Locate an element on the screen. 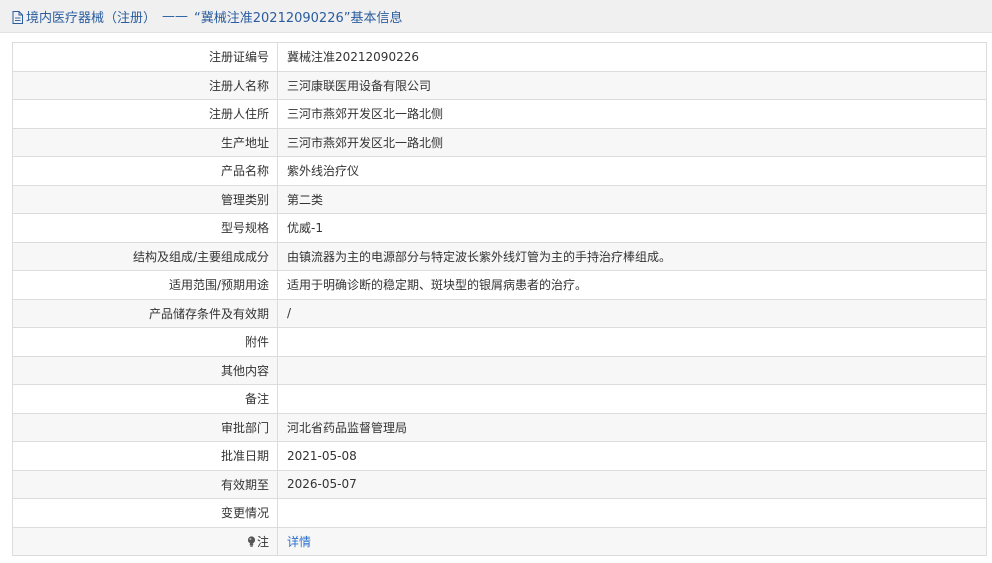  row-value: 适用于明确诊断的稳定期、斑块型的银屑病患者的治疗。 is located at coordinates (632, 285).